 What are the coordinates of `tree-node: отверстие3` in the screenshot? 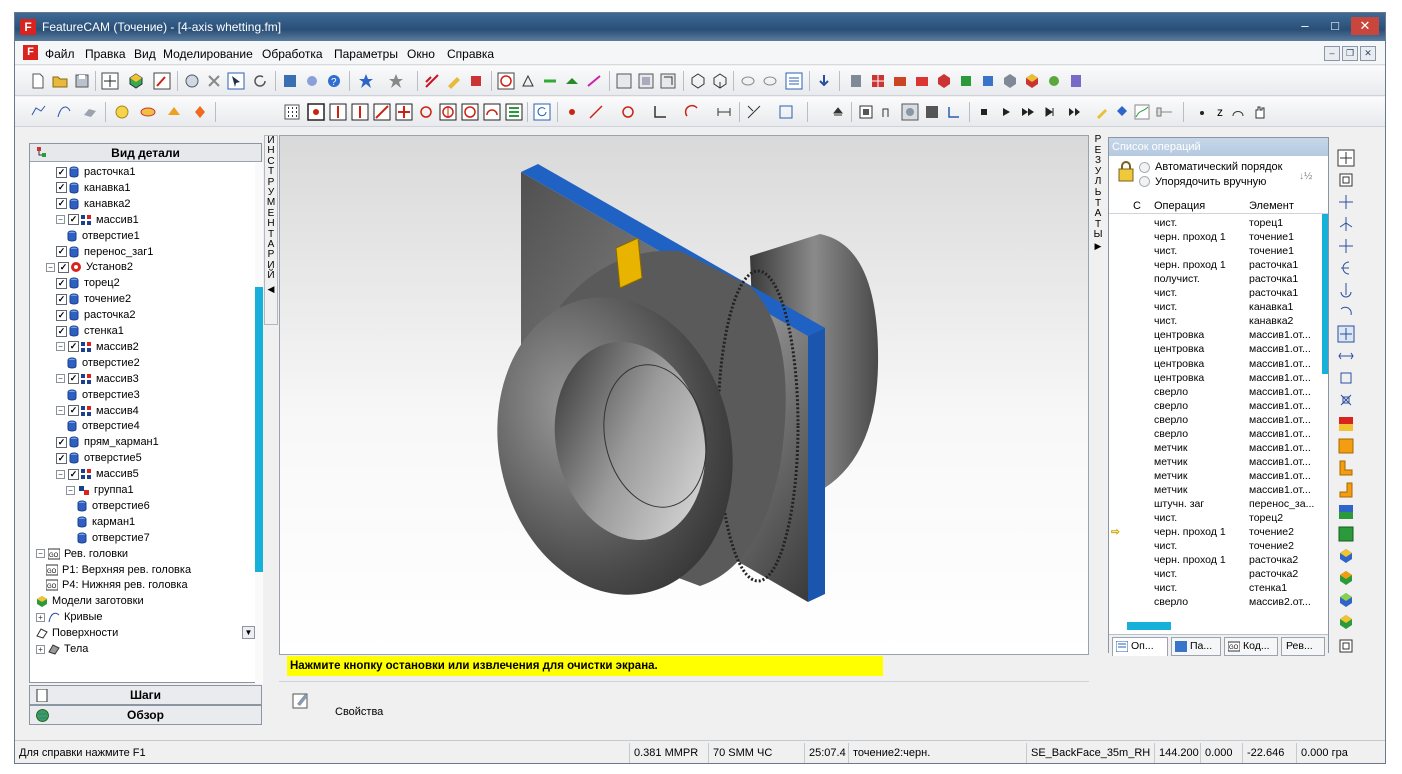 It's located at (103, 395).